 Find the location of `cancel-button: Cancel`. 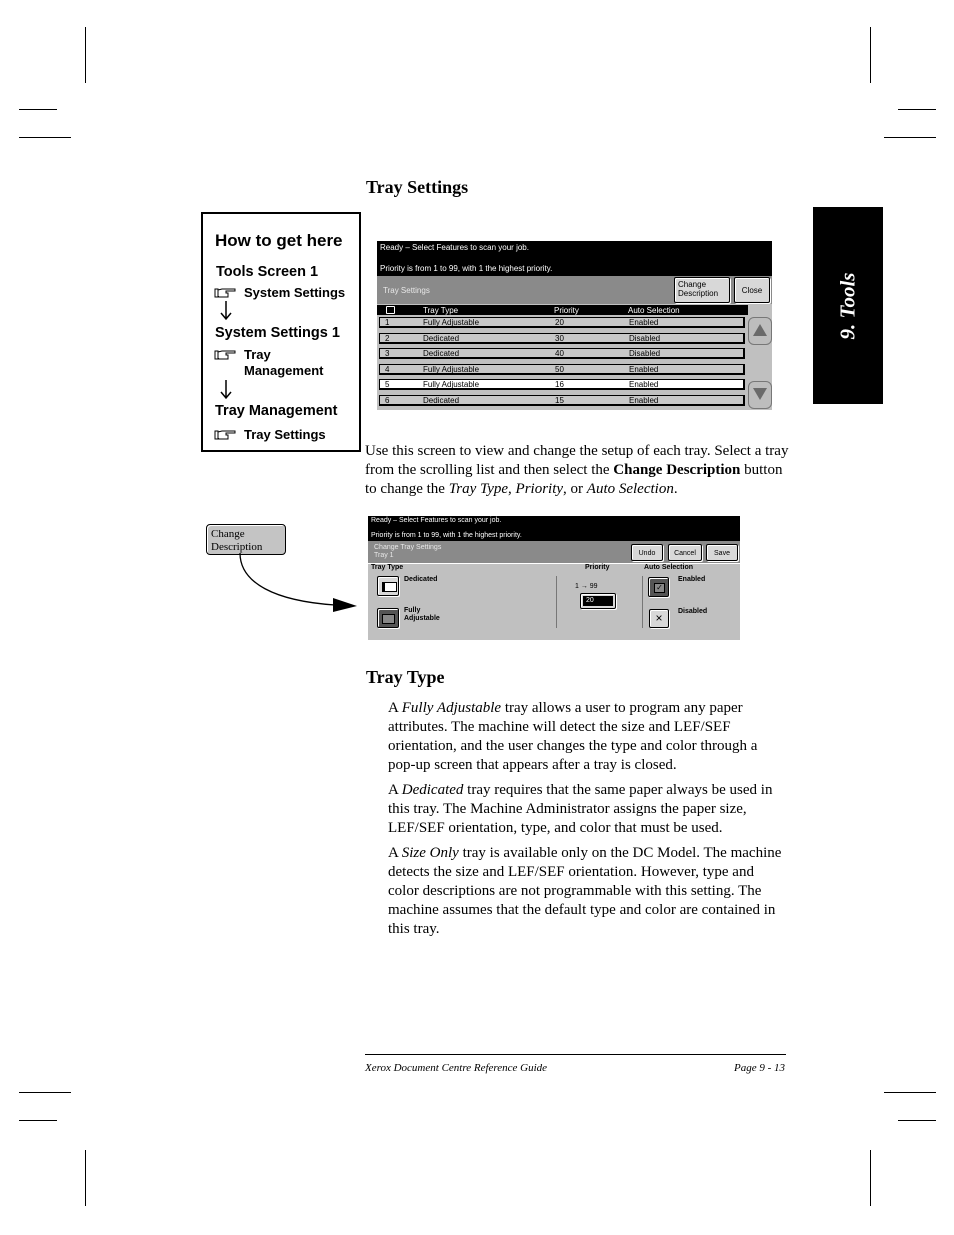

cancel-button: Cancel is located at coordinates (685, 552).